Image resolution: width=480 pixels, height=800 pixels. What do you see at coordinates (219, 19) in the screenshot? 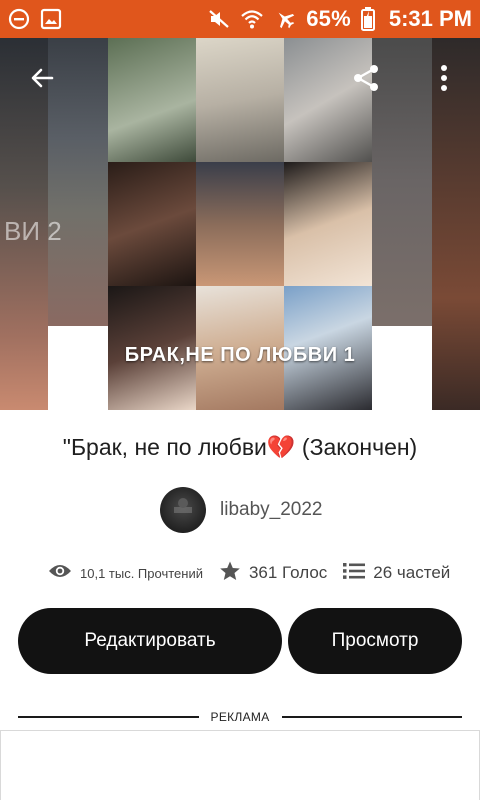
I see `mute-icon` at bounding box center [219, 19].